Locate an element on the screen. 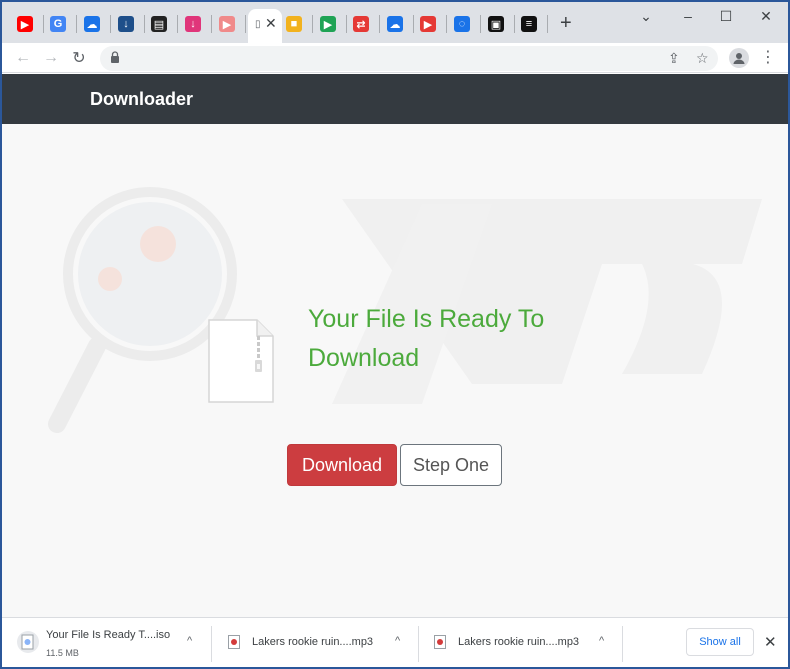 The width and height of the screenshot is (790, 669). site-navbar: Downloader is located at coordinates (395, 99).